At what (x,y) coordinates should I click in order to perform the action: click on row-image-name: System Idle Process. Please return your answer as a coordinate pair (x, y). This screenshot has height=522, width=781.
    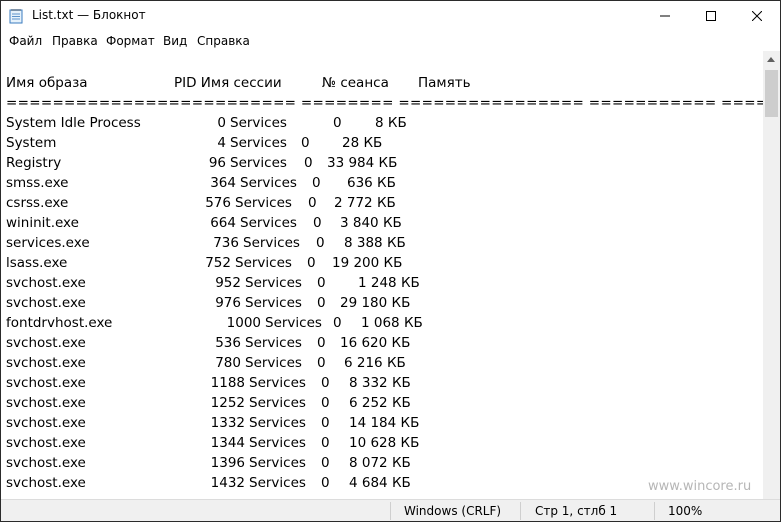
    Looking at the image, I should click on (73, 123).